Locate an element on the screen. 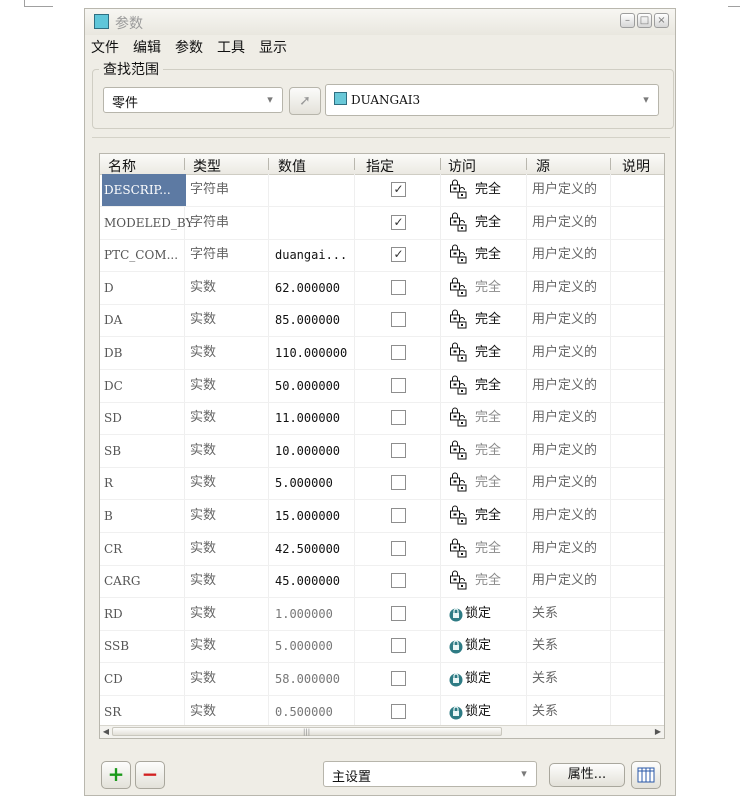 This screenshot has width=740, height=796. col-description: 说明 is located at coordinates (636, 166).